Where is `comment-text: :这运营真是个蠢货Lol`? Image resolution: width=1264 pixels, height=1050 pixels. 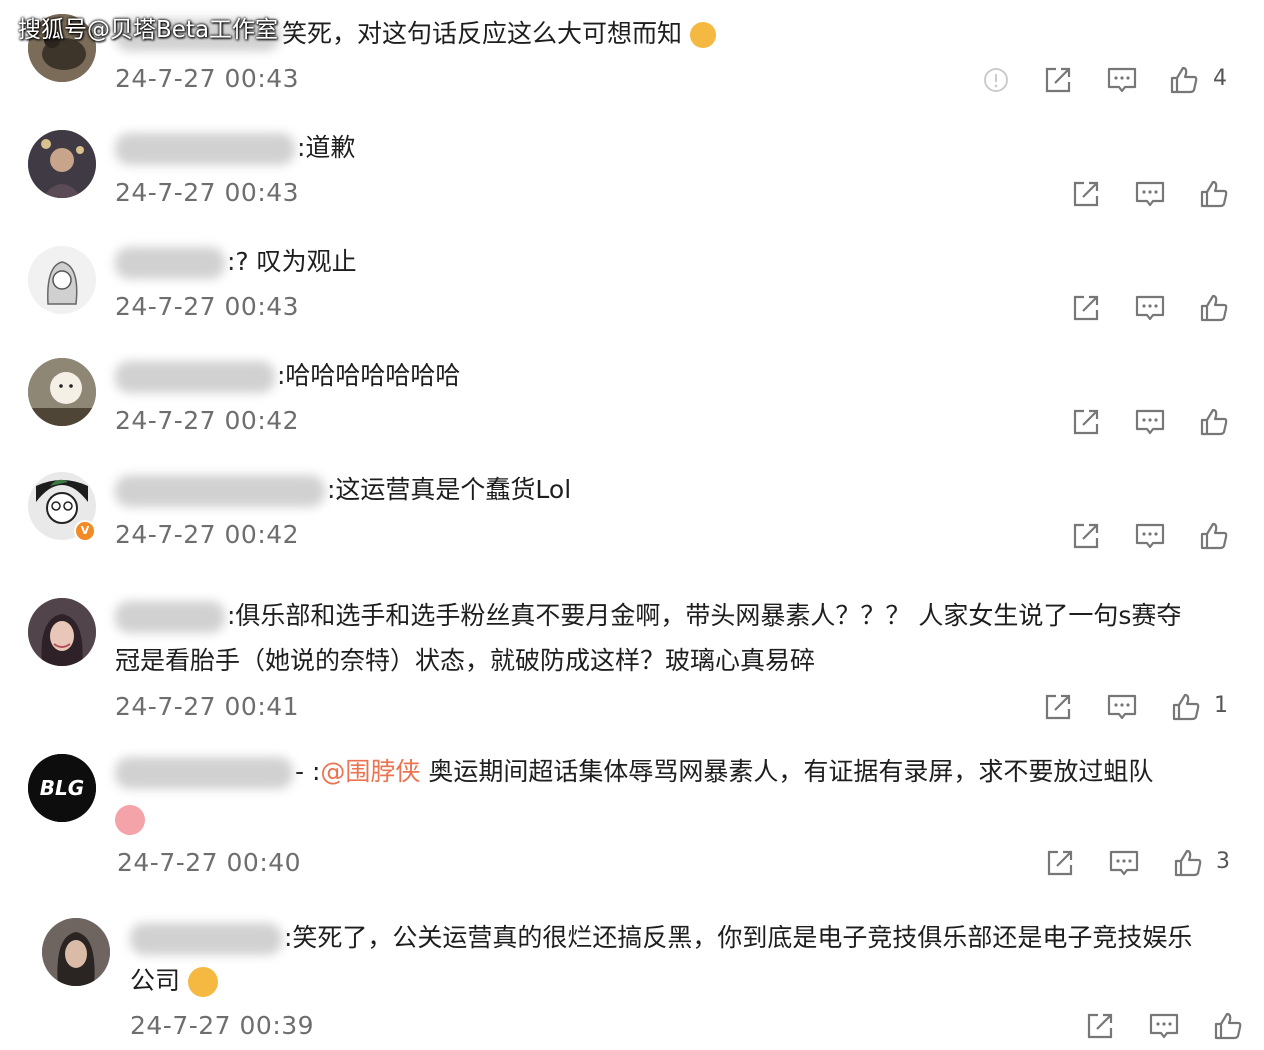
comment-text: :这运营真是个蠢货Lol is located at coordinates (343, 490).